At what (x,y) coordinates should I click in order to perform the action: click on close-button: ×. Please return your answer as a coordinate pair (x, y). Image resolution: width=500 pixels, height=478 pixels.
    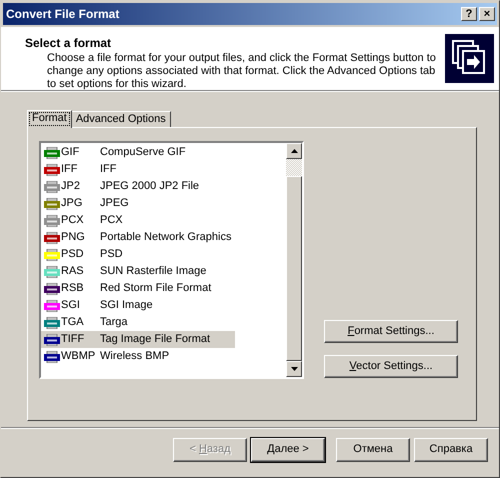
    Looking at the image, I should click on (487, 14).